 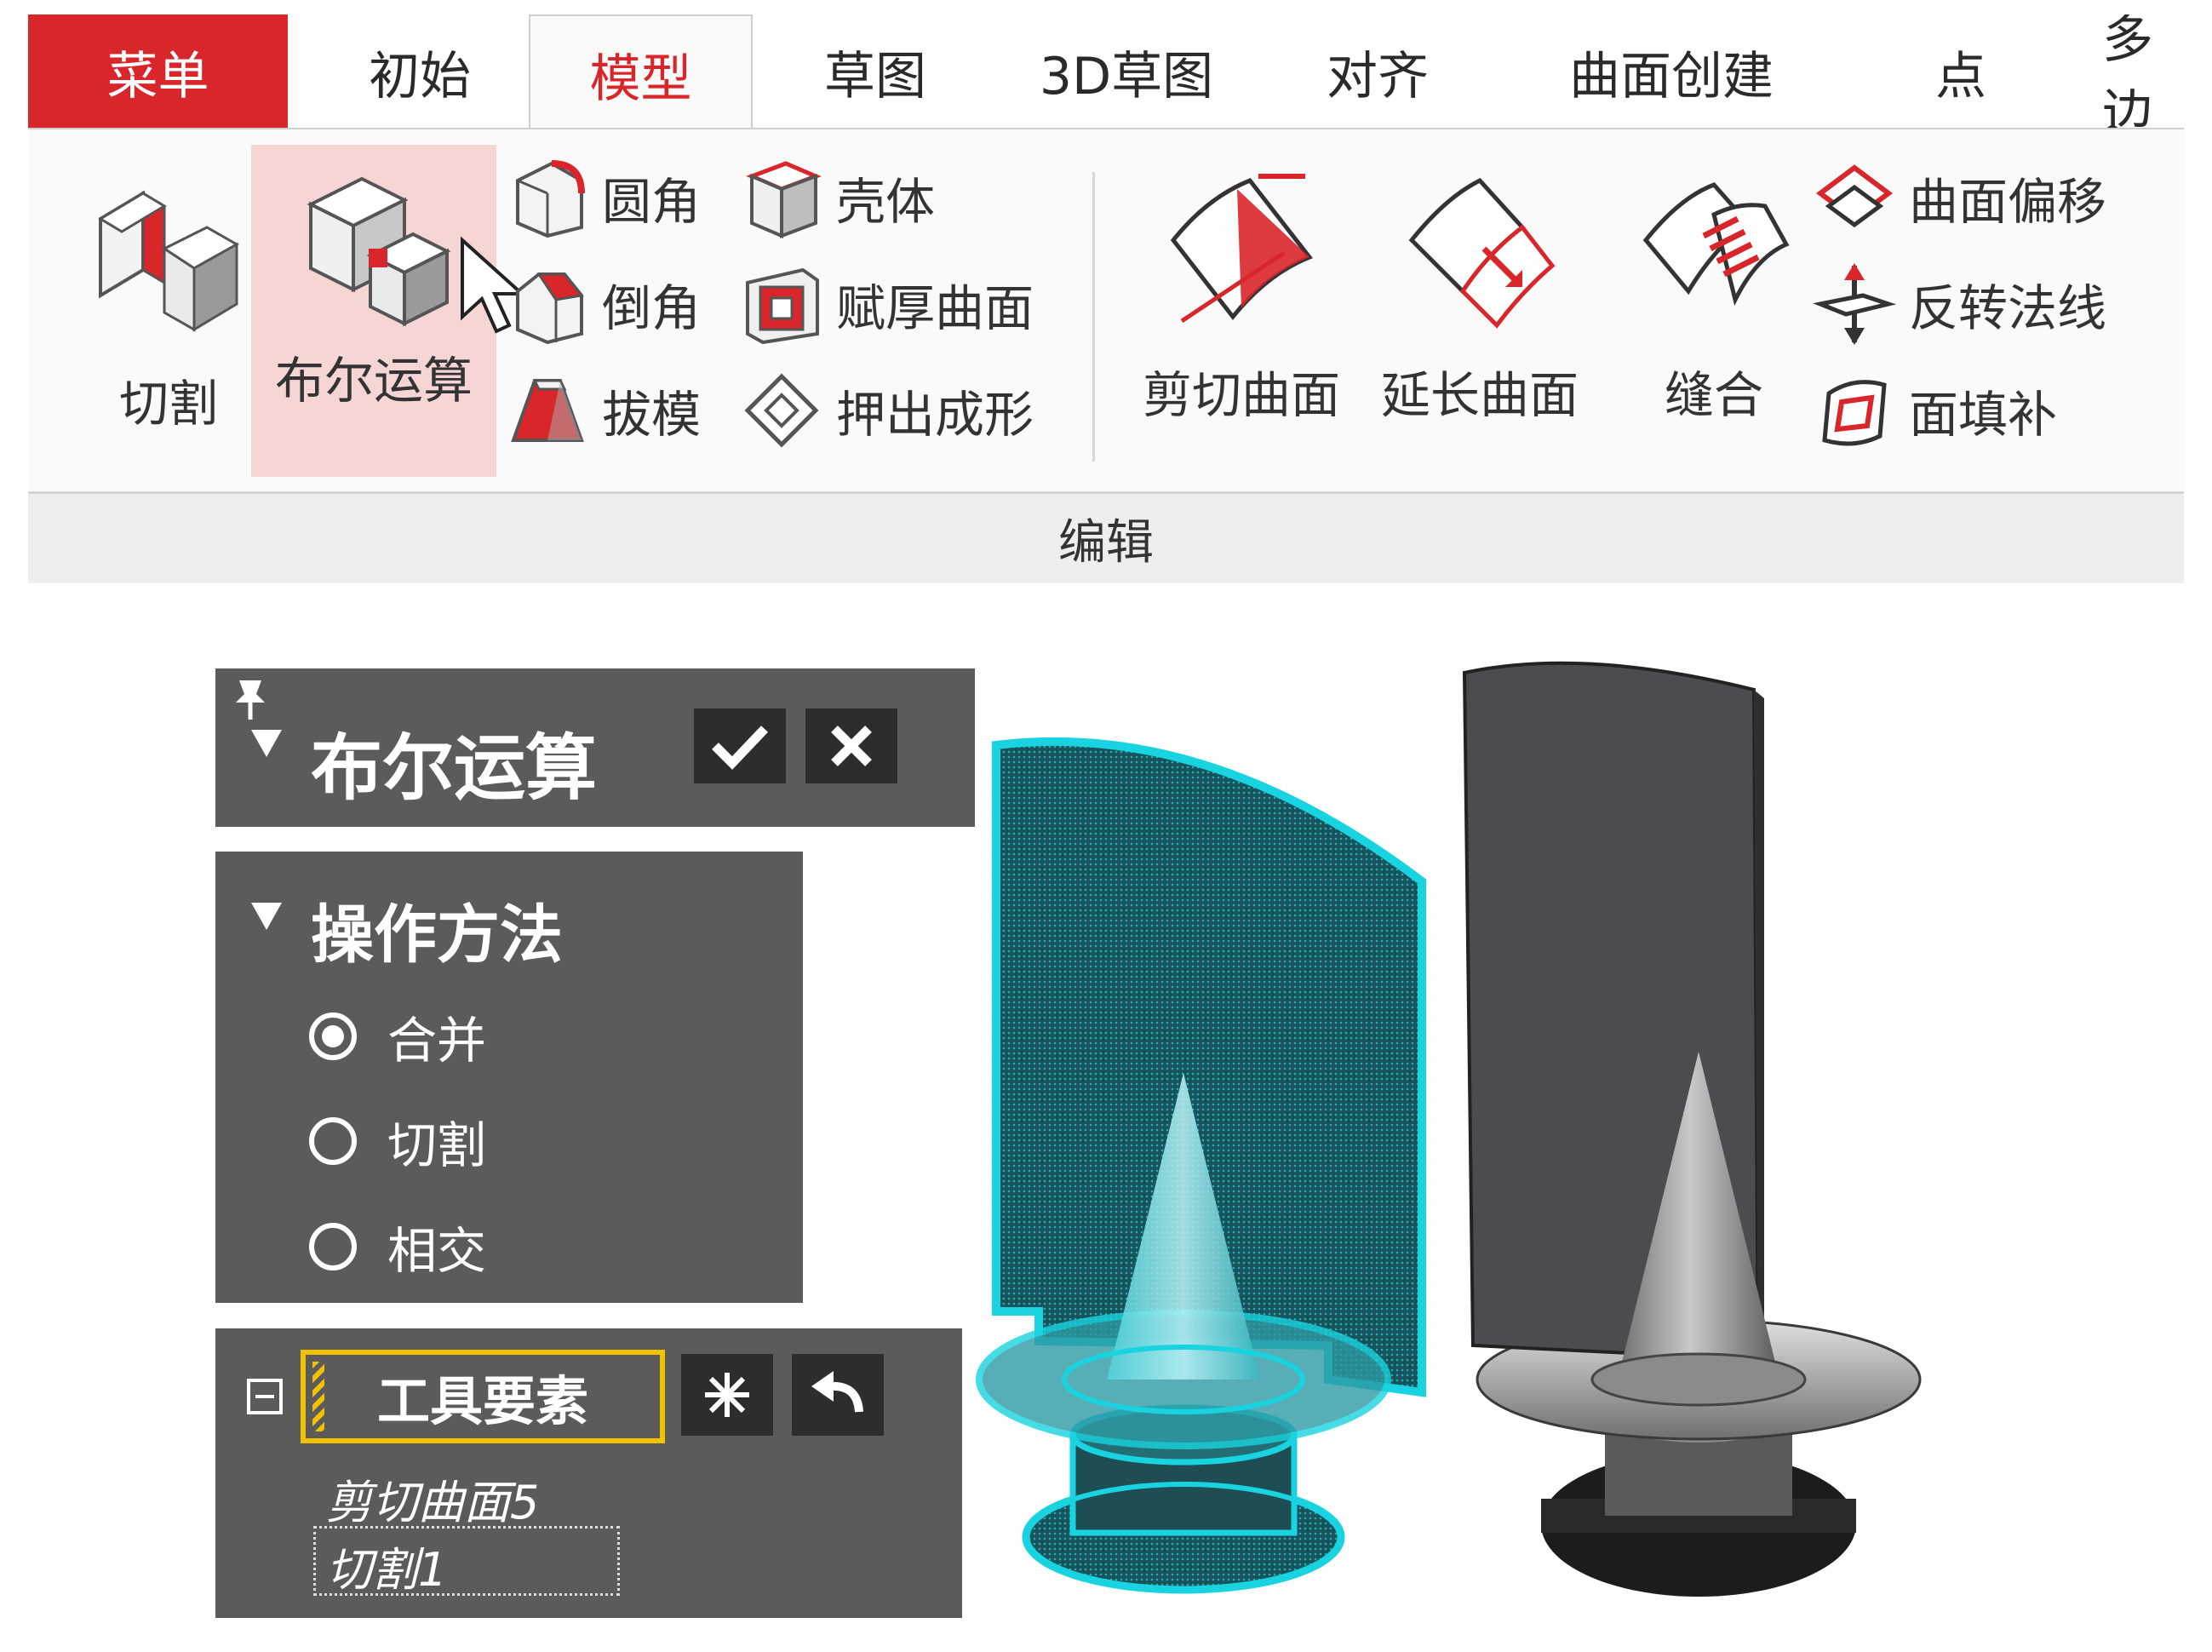 What do you see at coordinates (420, 71) in the screenshot?
I see `tab-initial: 初始` at bounding box center [420, 71].